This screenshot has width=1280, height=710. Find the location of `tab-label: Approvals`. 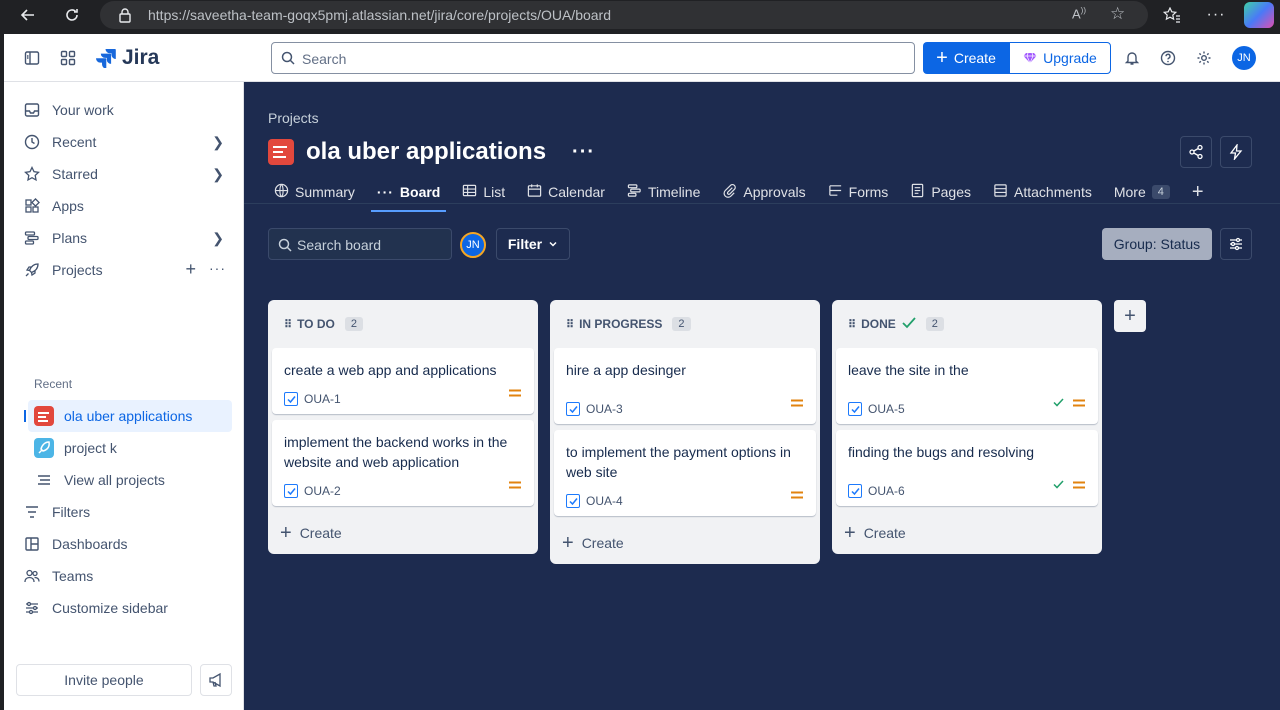

tab-label: Approvals is located at coordinates (774, 192).